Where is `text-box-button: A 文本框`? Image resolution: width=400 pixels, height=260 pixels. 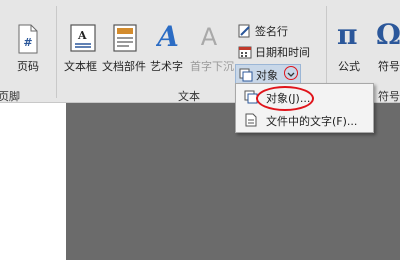
text-box-button: A 文本框 is located at coordinates (83, 50).